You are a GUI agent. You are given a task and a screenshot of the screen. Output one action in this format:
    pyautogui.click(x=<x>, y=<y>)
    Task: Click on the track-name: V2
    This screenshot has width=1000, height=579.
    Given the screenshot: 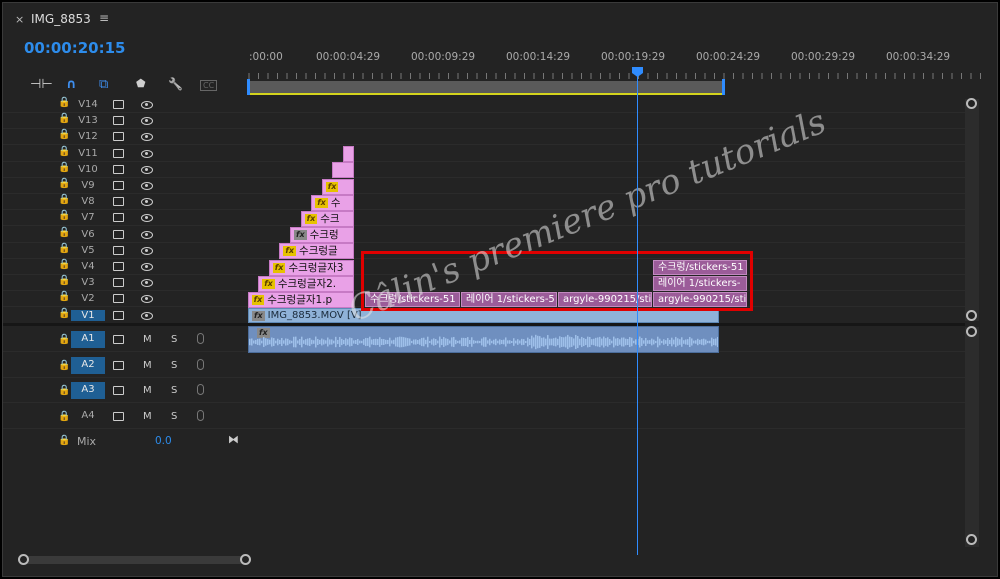 What is the action you would take?
    pyautogui.click(x=88, y=298)
    